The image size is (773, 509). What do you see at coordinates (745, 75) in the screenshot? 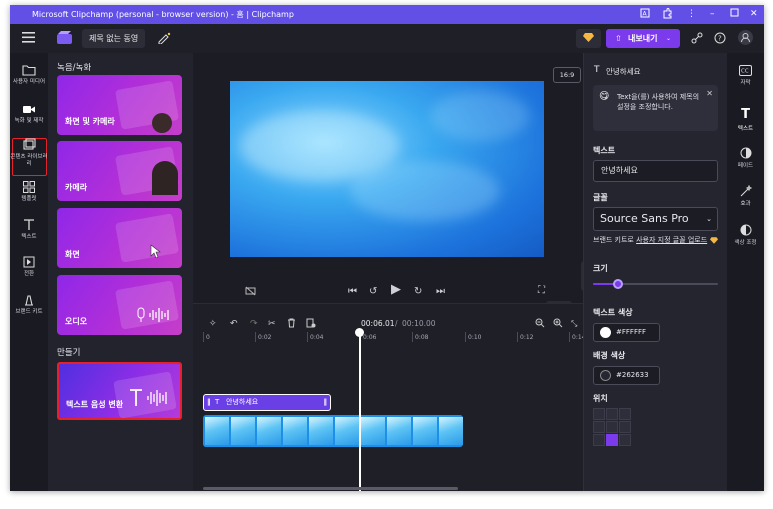
I see `right-nav-captions: CC 자막` at bounding box center [745, 75].